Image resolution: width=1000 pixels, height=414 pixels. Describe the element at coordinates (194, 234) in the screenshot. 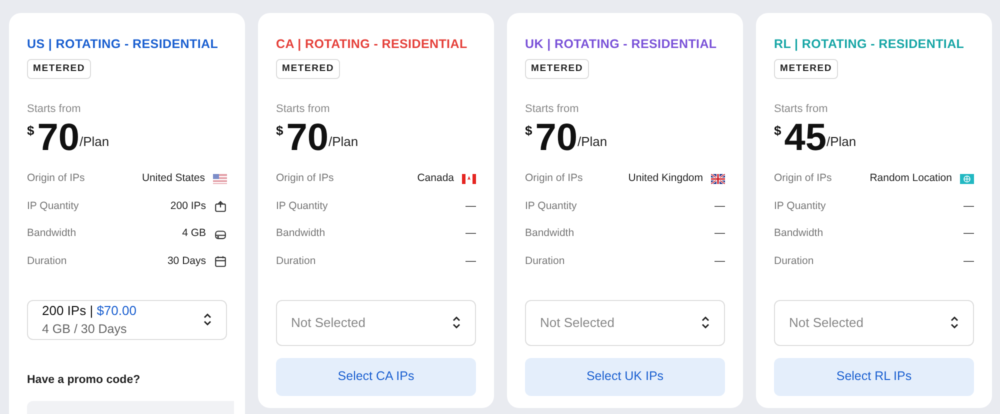

I see `detail-value: 4 GB` at that location.